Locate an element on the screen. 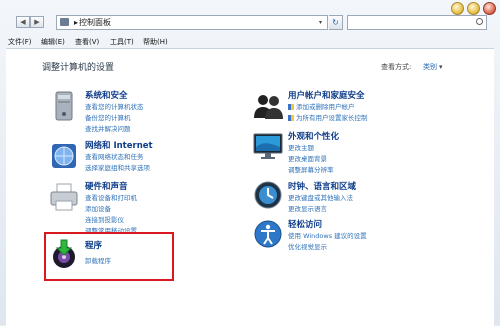  users-icon is located at coordinates (268, 107).